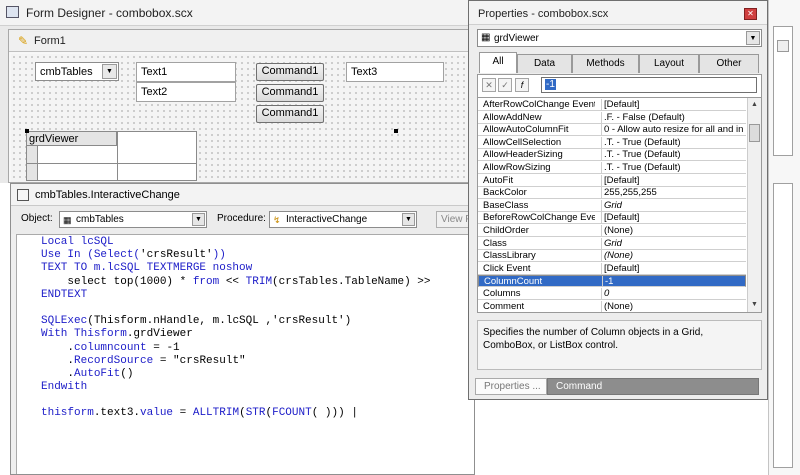 The width and height of the screenshot is (800, 475). I want to click on tab-methods: Methods, so click(605, 63).